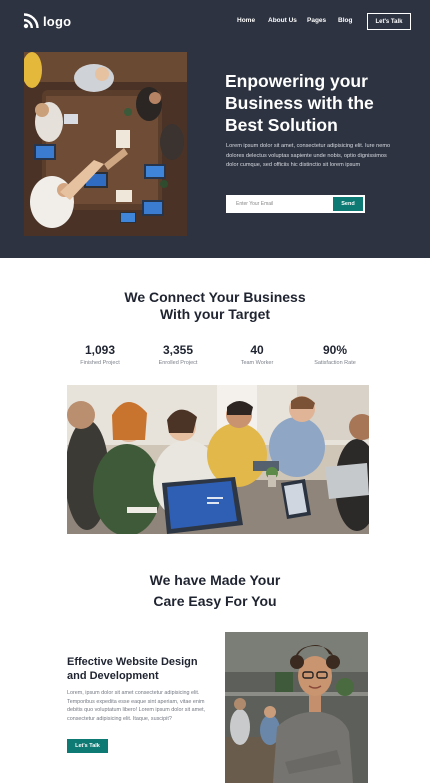 This screenshot has width=430, height=783. I want to click on nav-item-about-us: About Us, so click(282, 20).